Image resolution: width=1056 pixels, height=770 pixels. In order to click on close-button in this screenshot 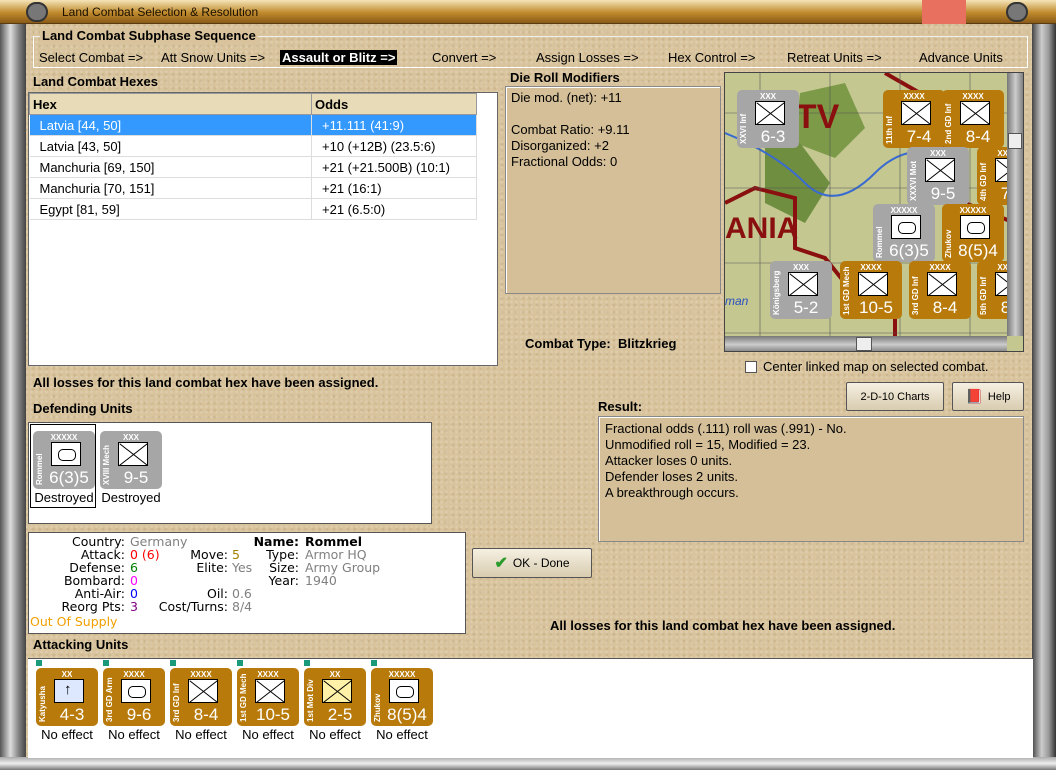, I will do `click(944, 12)`.